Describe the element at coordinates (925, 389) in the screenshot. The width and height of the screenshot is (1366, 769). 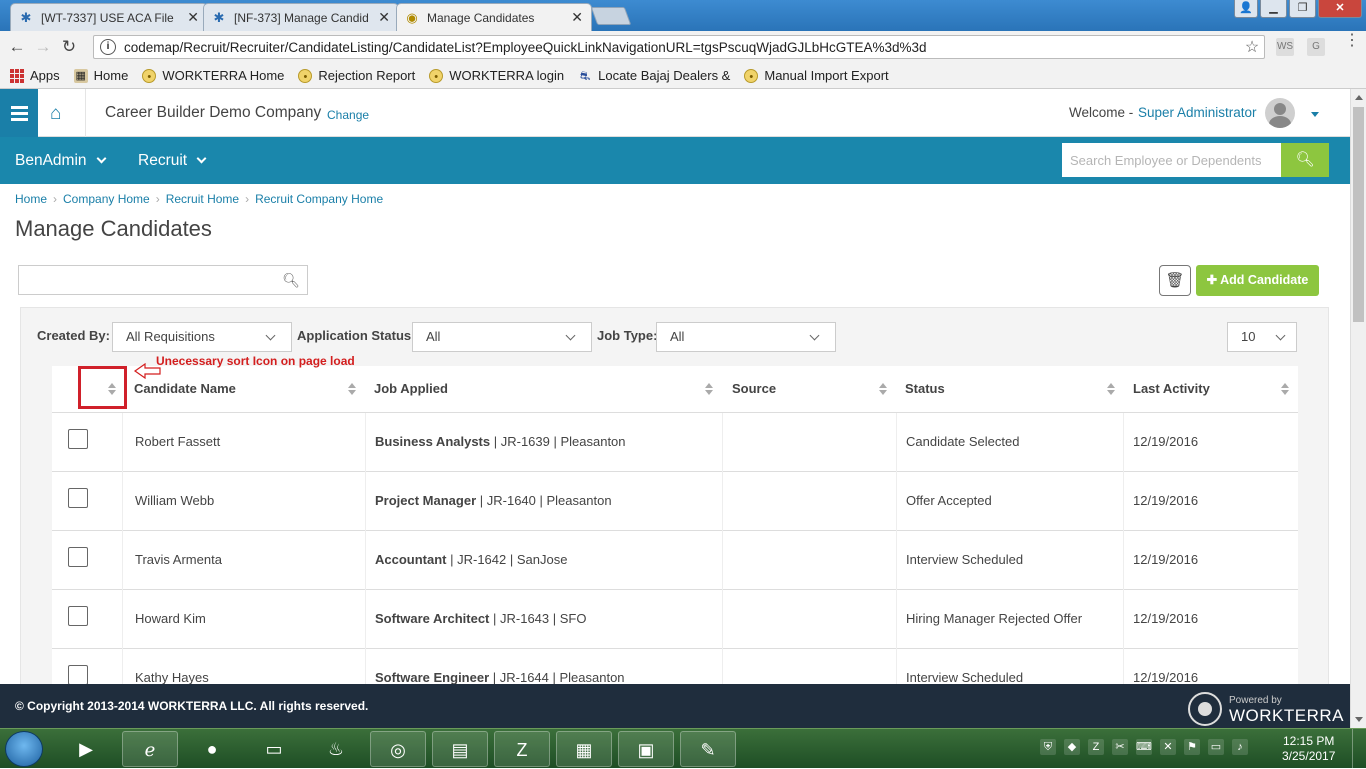
I see `column-header-status: Status` at that location.